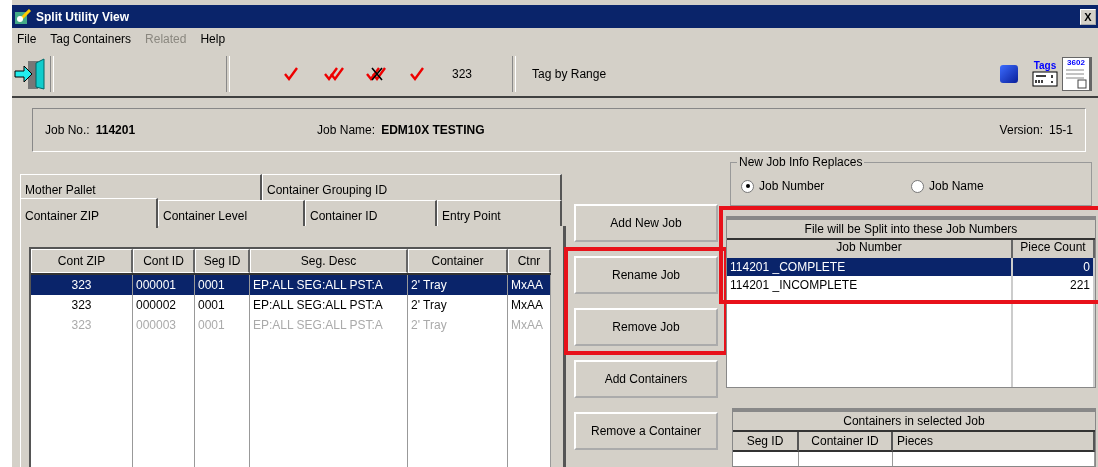 The width and height of the screenshot is (1098, 467). I want to click on column-header: Seg. Desc, so click(329, 261).